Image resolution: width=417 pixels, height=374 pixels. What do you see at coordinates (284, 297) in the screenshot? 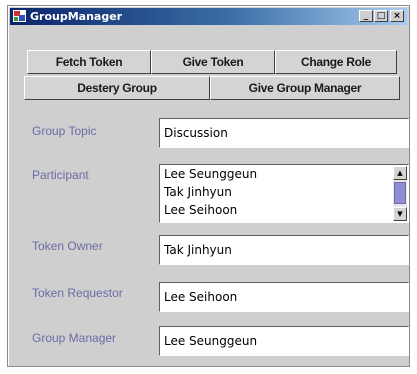
I see `token-requestor-field: Lee Seihoon` at bounding box center [284, 297].